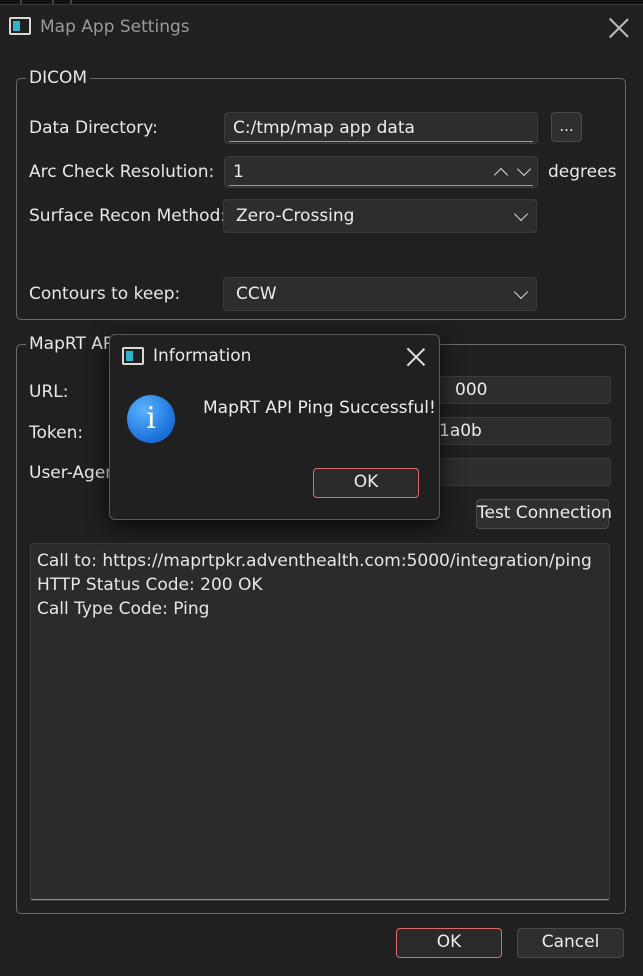 This screenshot has height=976, width=643. I want to click on arc-check-unit: degrees, so click(582, 172).